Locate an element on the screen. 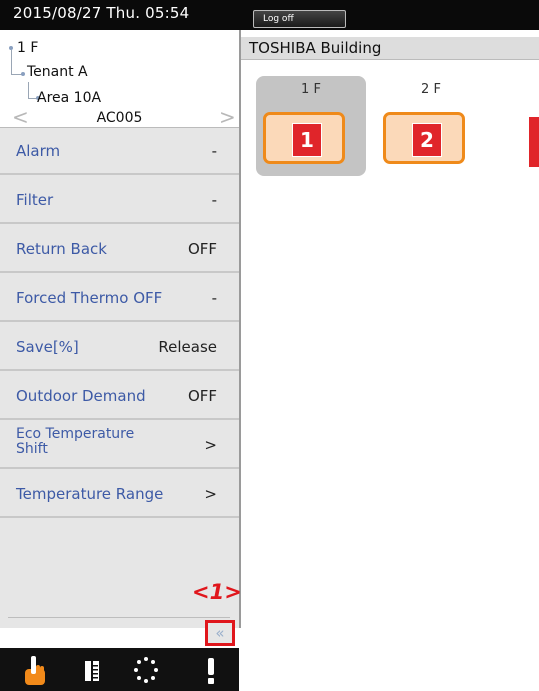 Image resolution: width=539 pixels, height=691 pixels. floor-frame: 1 is located at coordinates (304, 138).